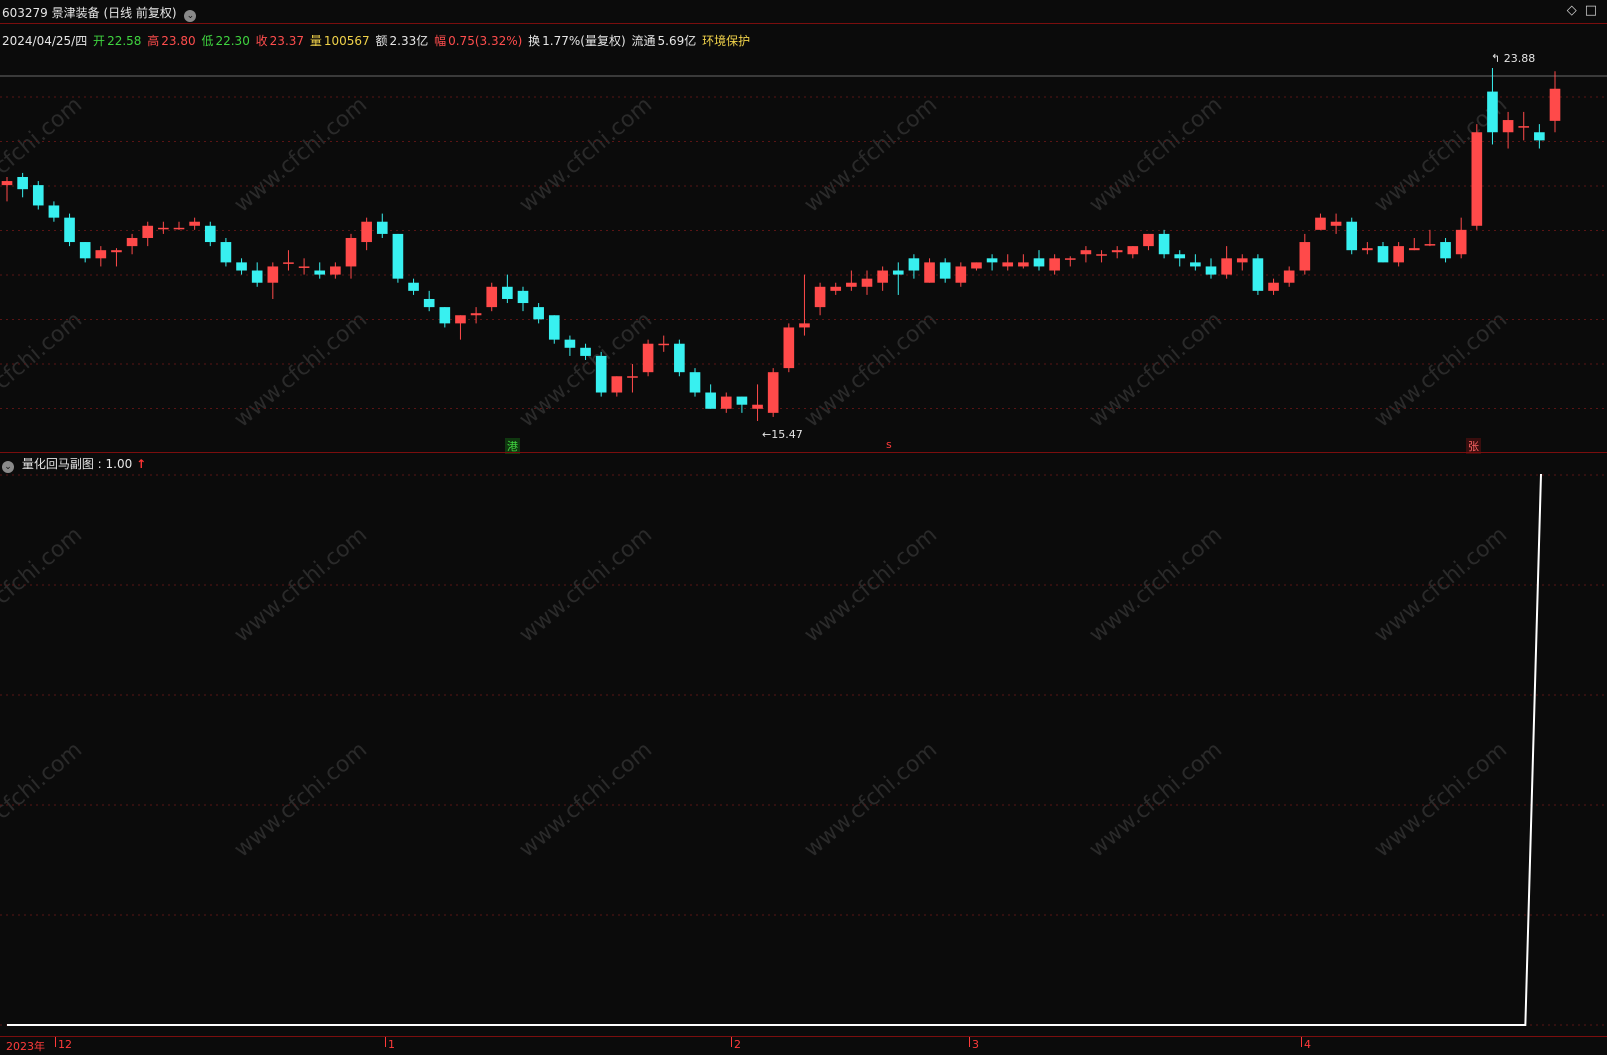  I want to click on axis-label-mar: 3, so click(975, 1044).